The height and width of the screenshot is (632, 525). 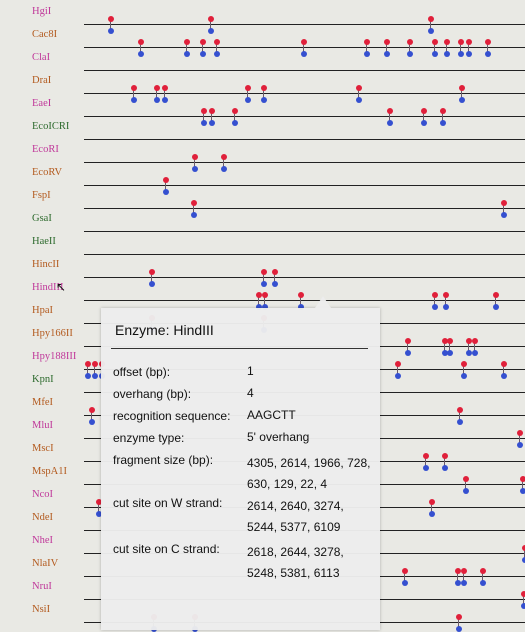 I want to click on enzyme-label-msci: MscI, so click(x=43, y=449).